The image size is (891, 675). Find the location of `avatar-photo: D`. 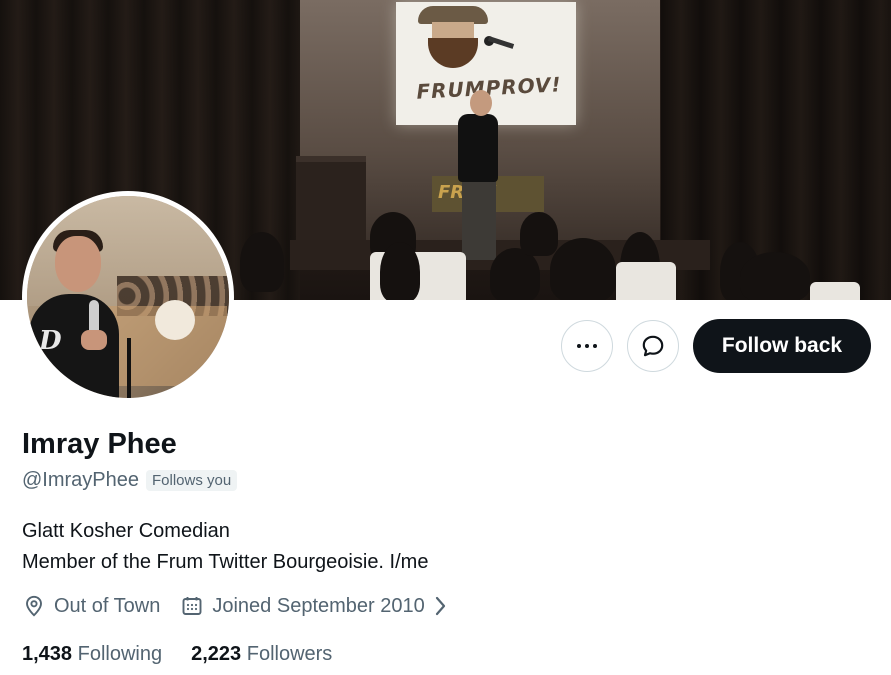

avatar-photo: D is located at coordinates (128, 297).